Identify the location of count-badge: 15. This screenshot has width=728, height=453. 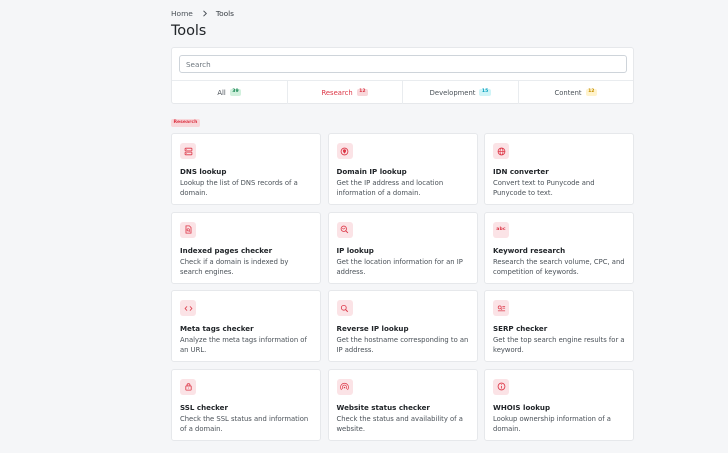
(485, 92).